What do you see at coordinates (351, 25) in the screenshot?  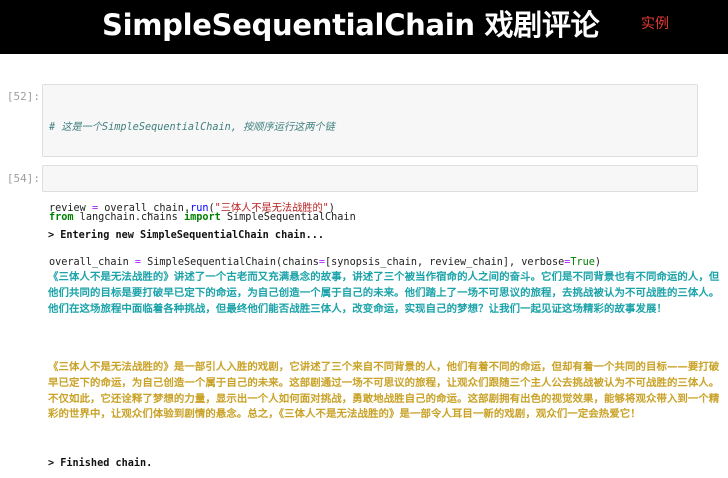 I see `banner-title: SimpleSequentialChain 戏剧评论` at bounding box center [351, 25].